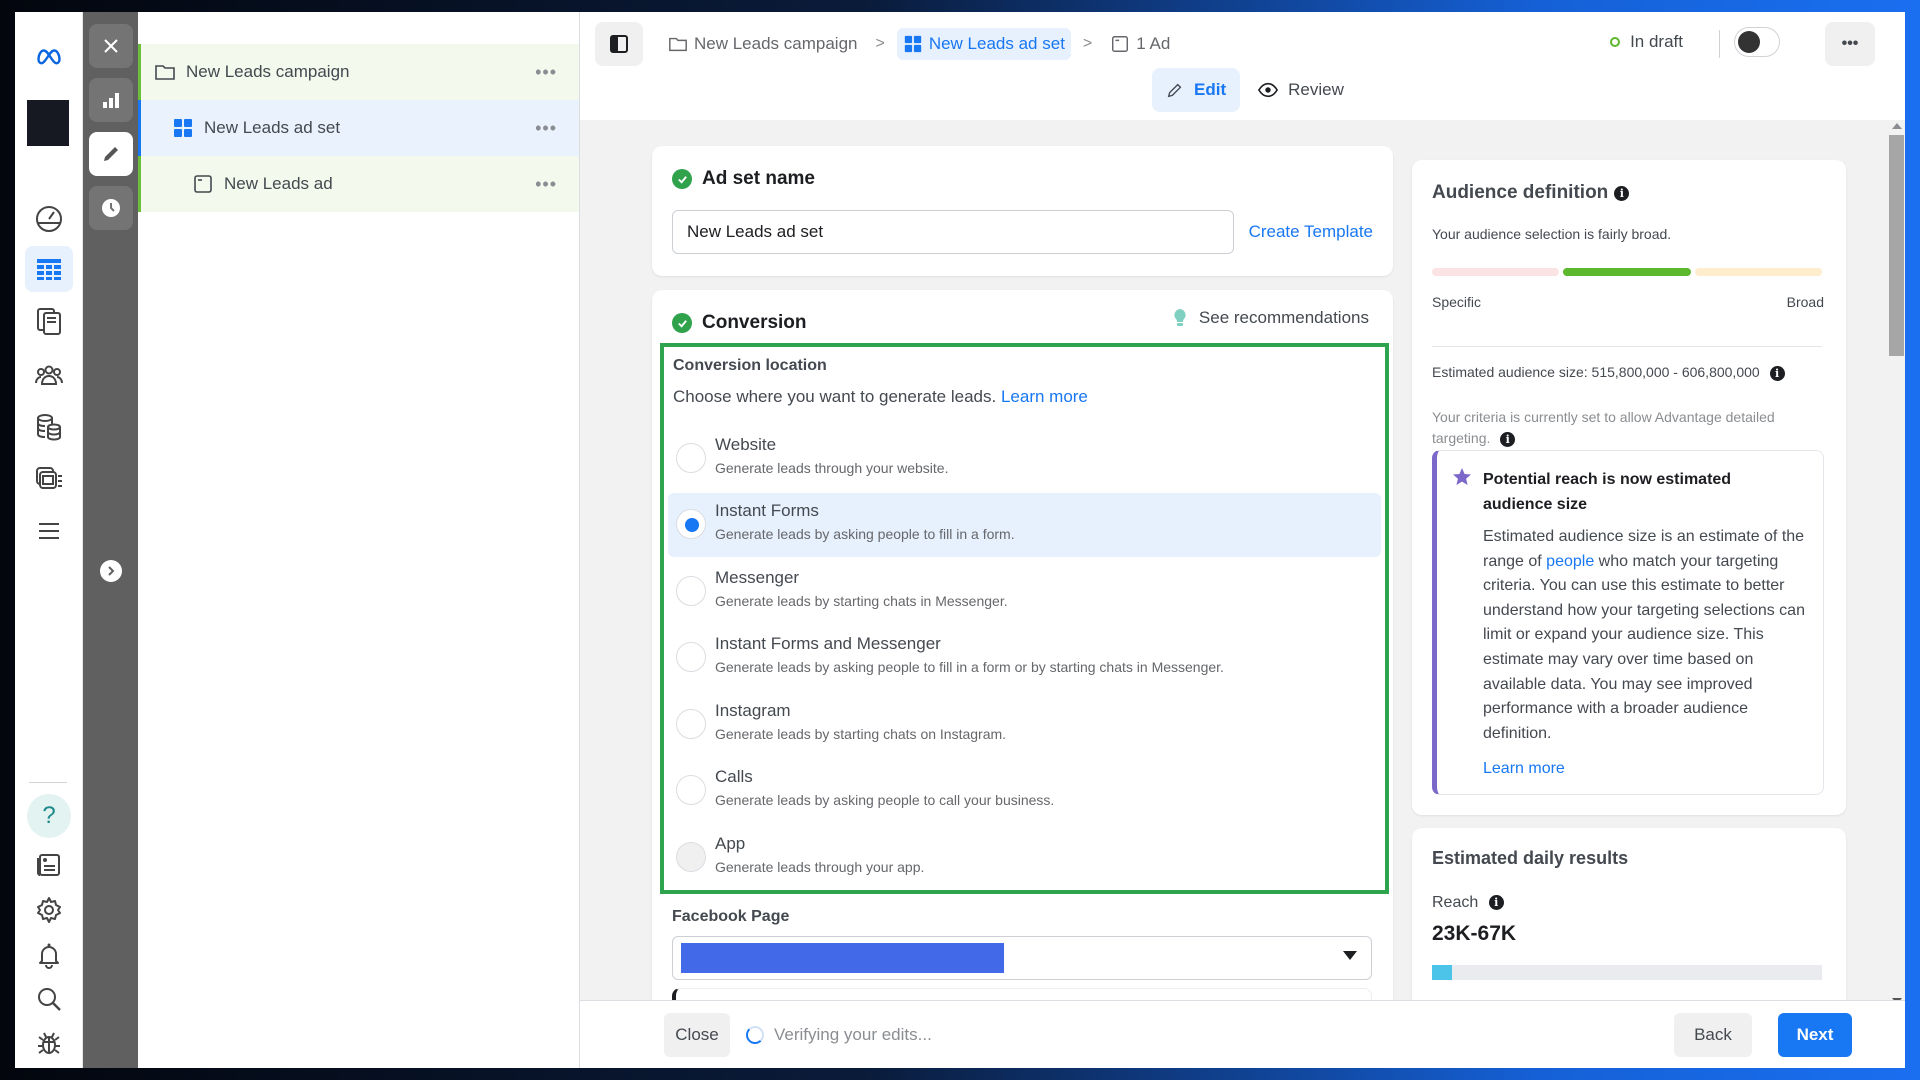 The image size is (1920, 1080). What do you see at coordinates (49, 55) in the screenshot?
I see `meta-logo-icon` at bounding box center [49, 55].